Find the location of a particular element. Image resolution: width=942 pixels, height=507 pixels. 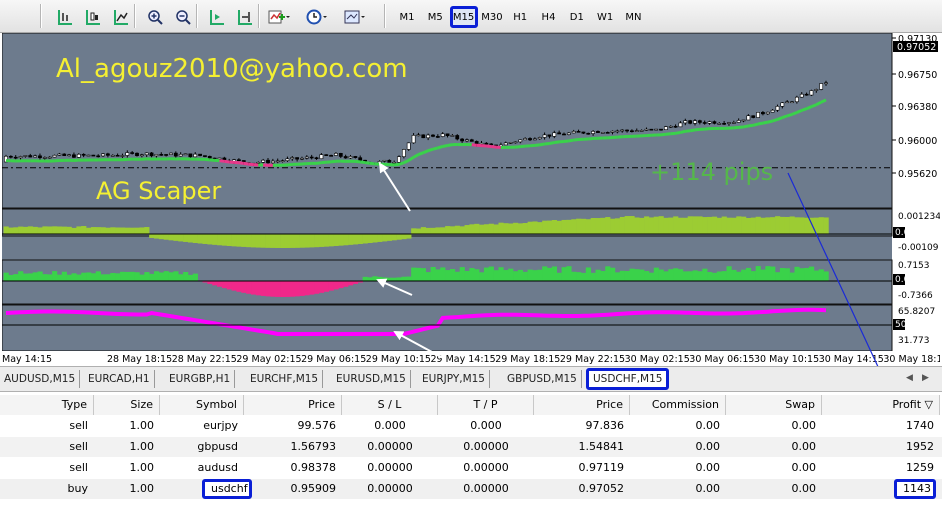

zoom-out-icon is located at coordinates (183, 17).